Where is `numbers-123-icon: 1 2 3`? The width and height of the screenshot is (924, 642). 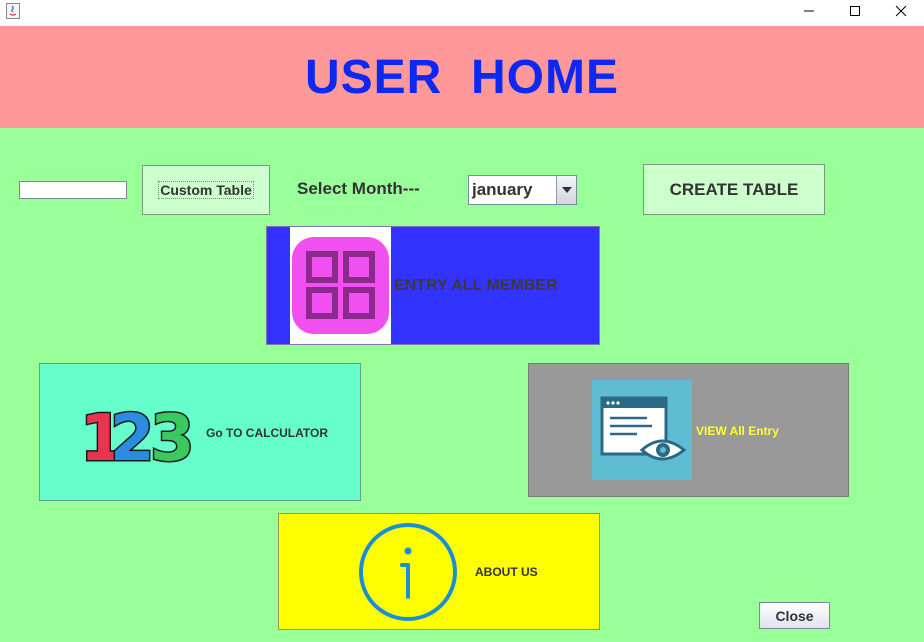 numbers-123-icon: 1 2 3 is located at coordinates (139, 438).